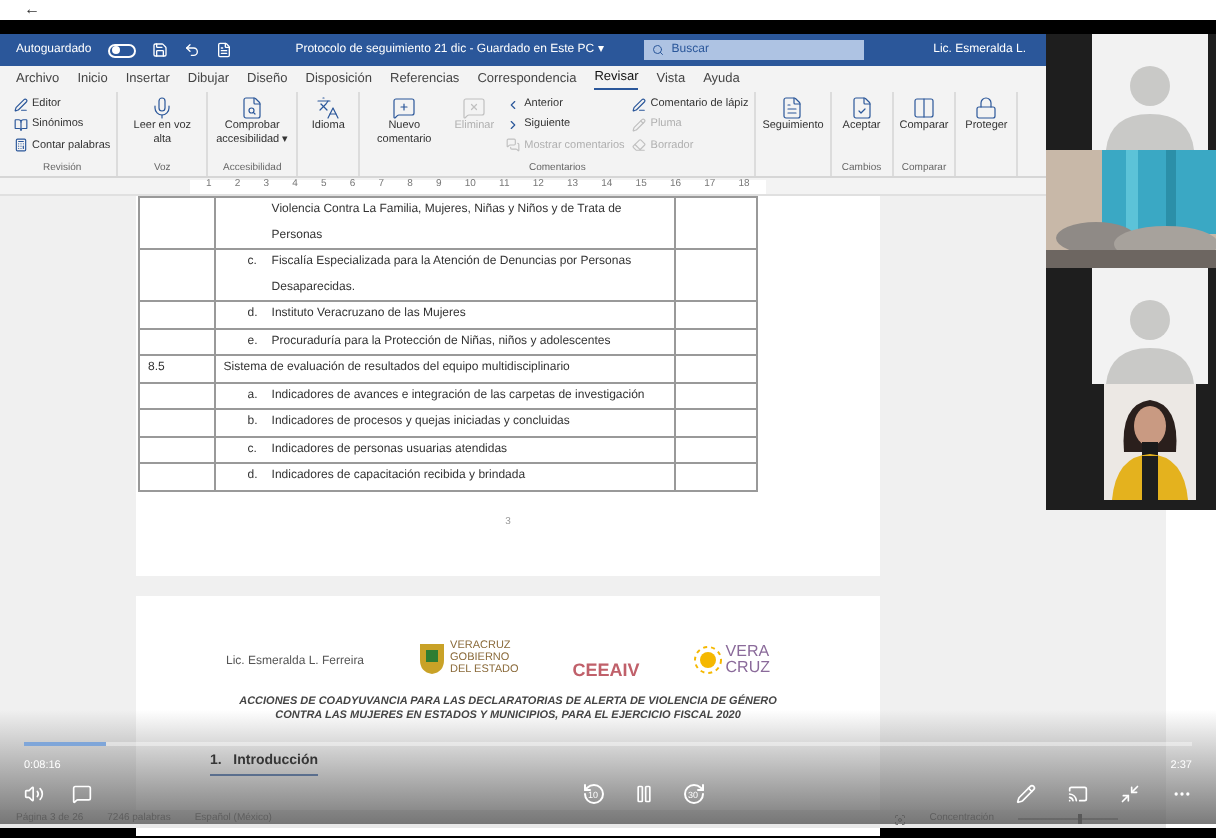 The width and height of the screenshot is (1216, 838). Describe the element at coordinates (191, 50) in the screenshot. I see `undo-icon` at that location.